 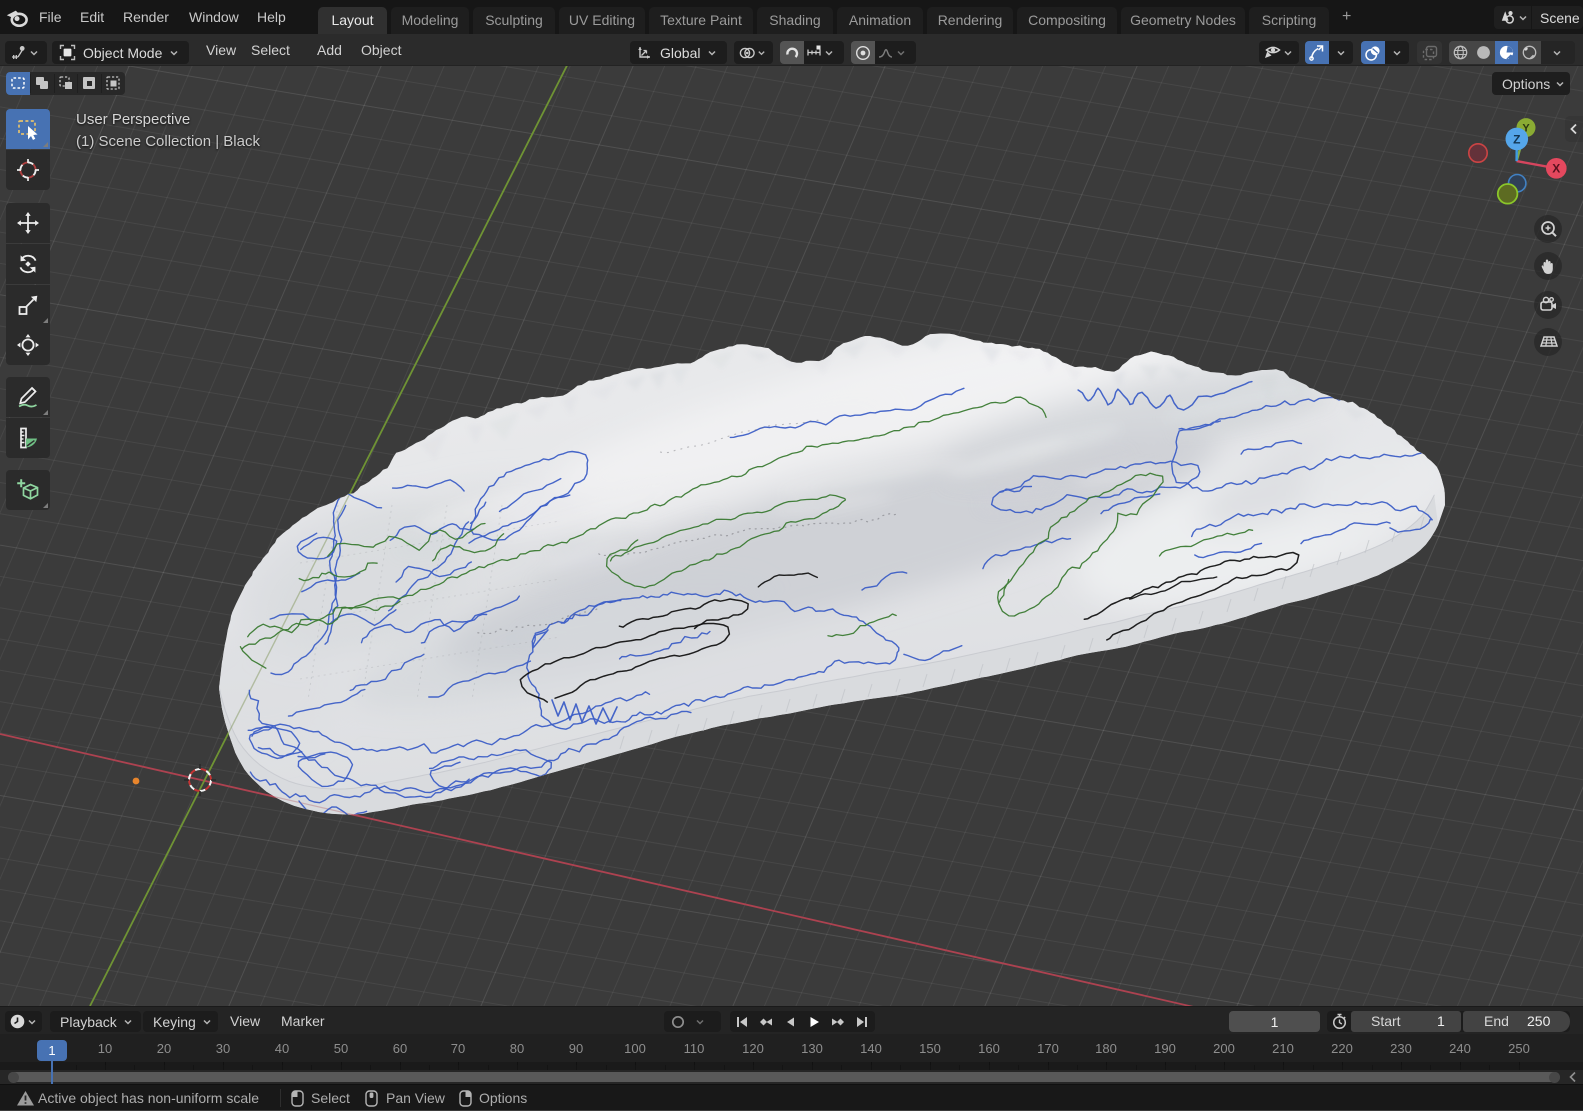 I want to click on svg-text: X, so click(x=1556, y=169).